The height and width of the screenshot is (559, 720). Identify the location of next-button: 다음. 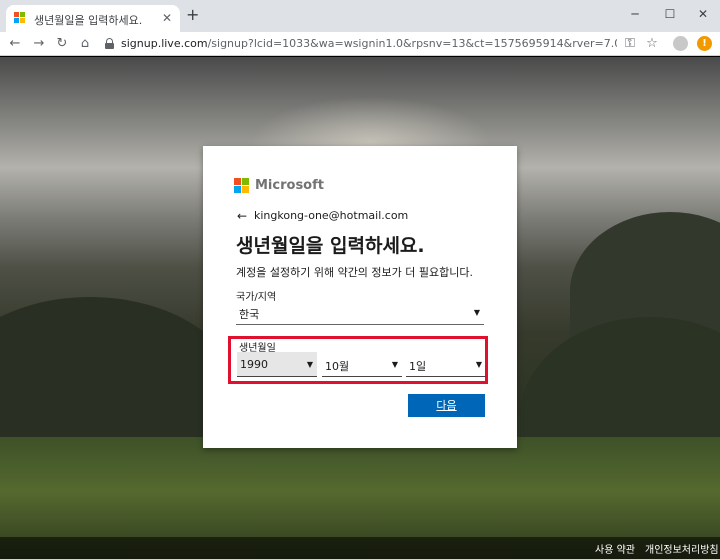
(446, 405).